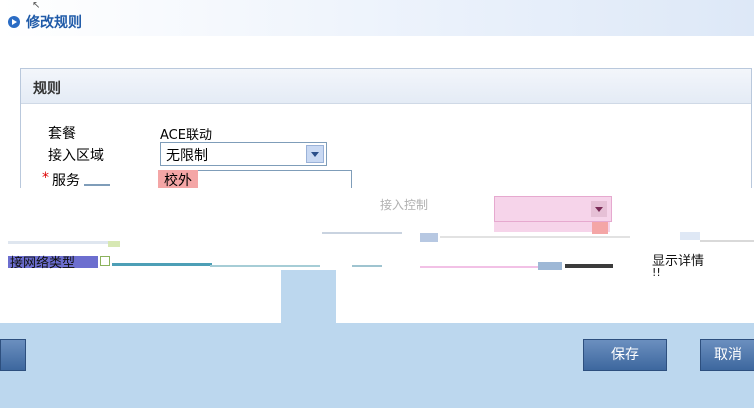  Describe the element at coordinates (14, 22) in the screenshot. I see `back-arrow-icon` at that location.